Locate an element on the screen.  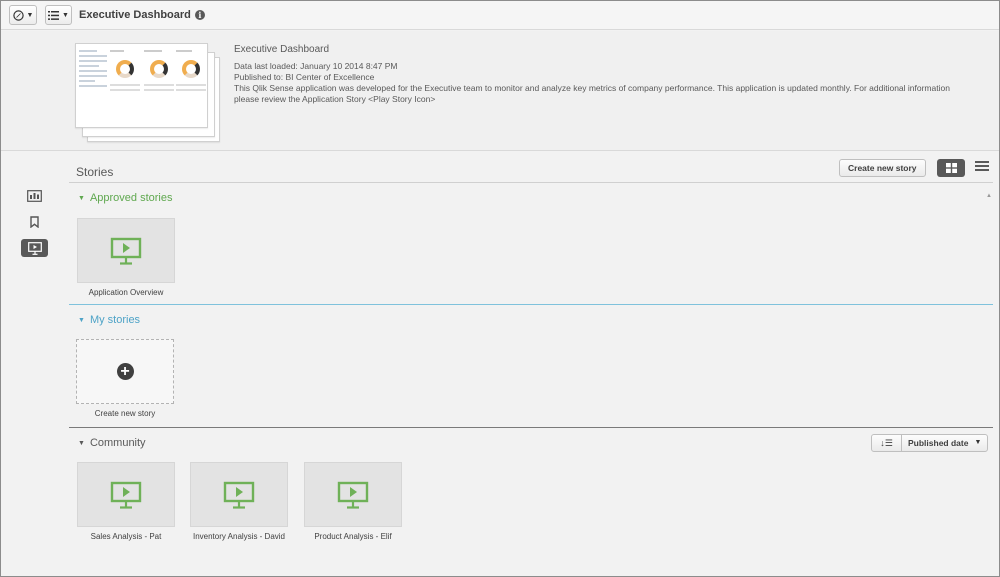
list-view-button is located at coordinates (982, 168).